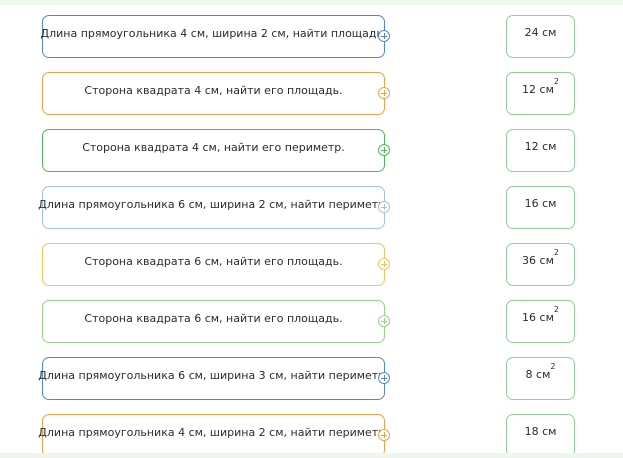 This screenshot has height=458, width=623. I want to click on answer-card: 8 см 2, so click(540, 378).